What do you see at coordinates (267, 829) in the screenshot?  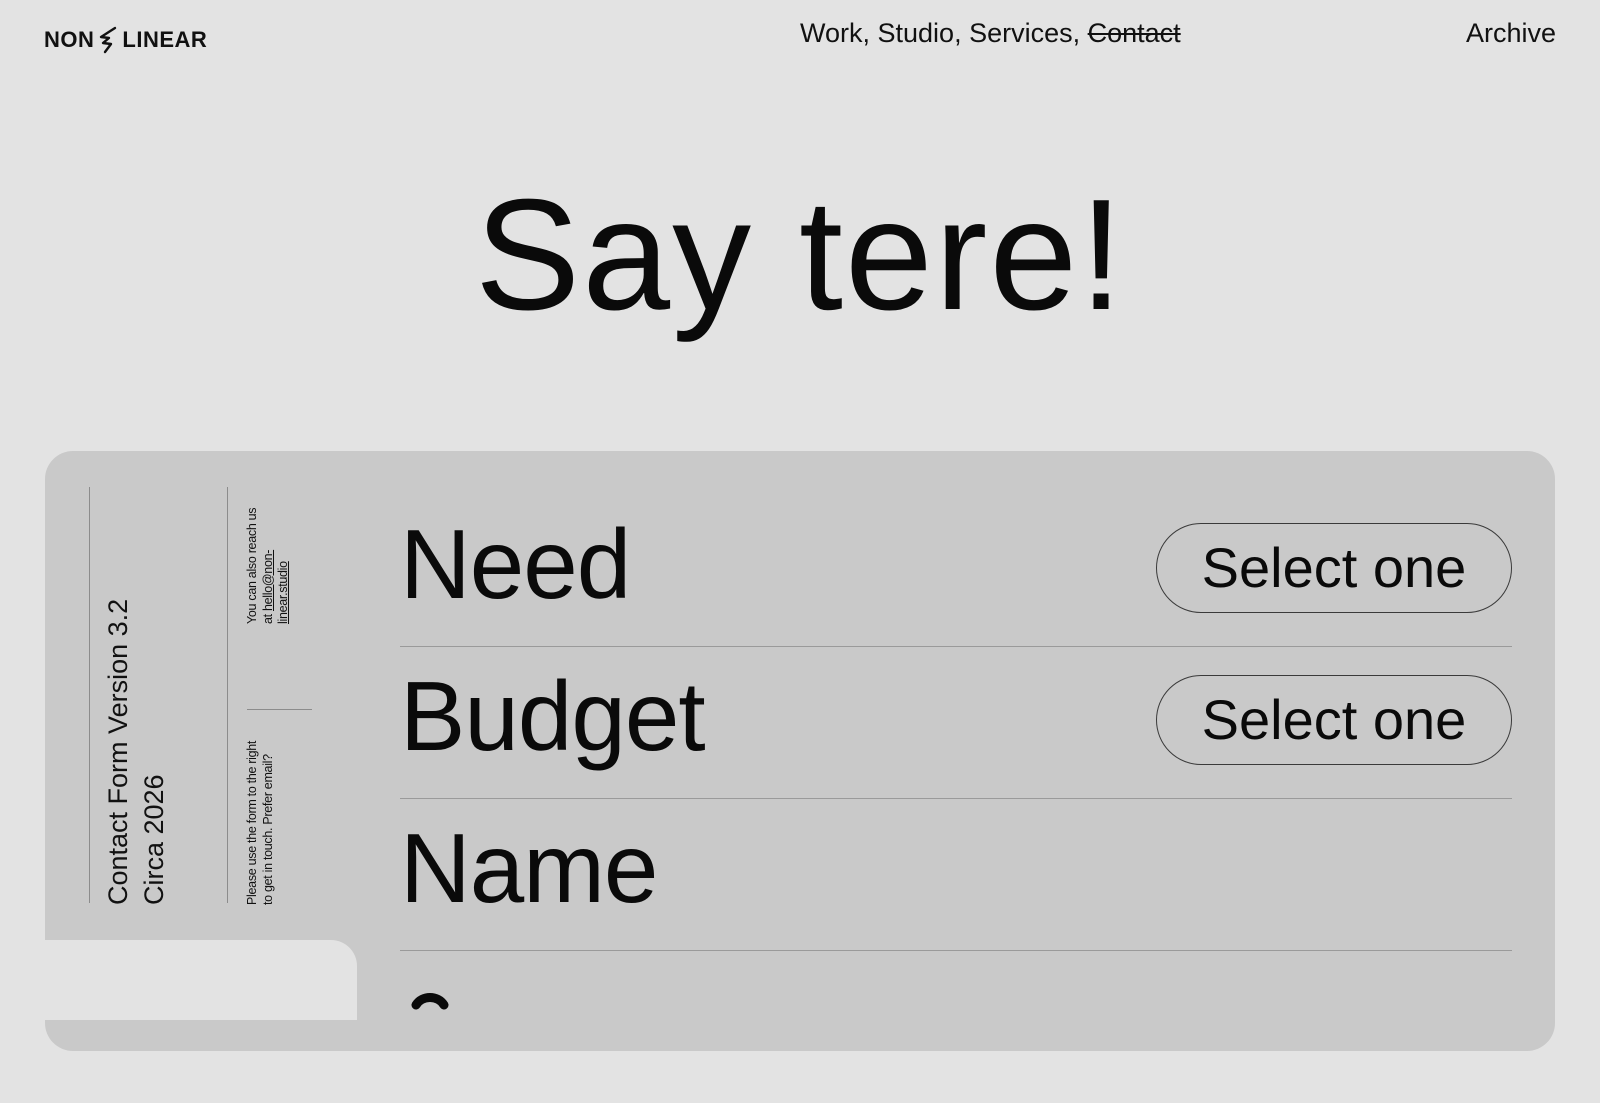 I see `instructions-line2: to get in touch. Prefer email?` at bounding box center [267, 829].